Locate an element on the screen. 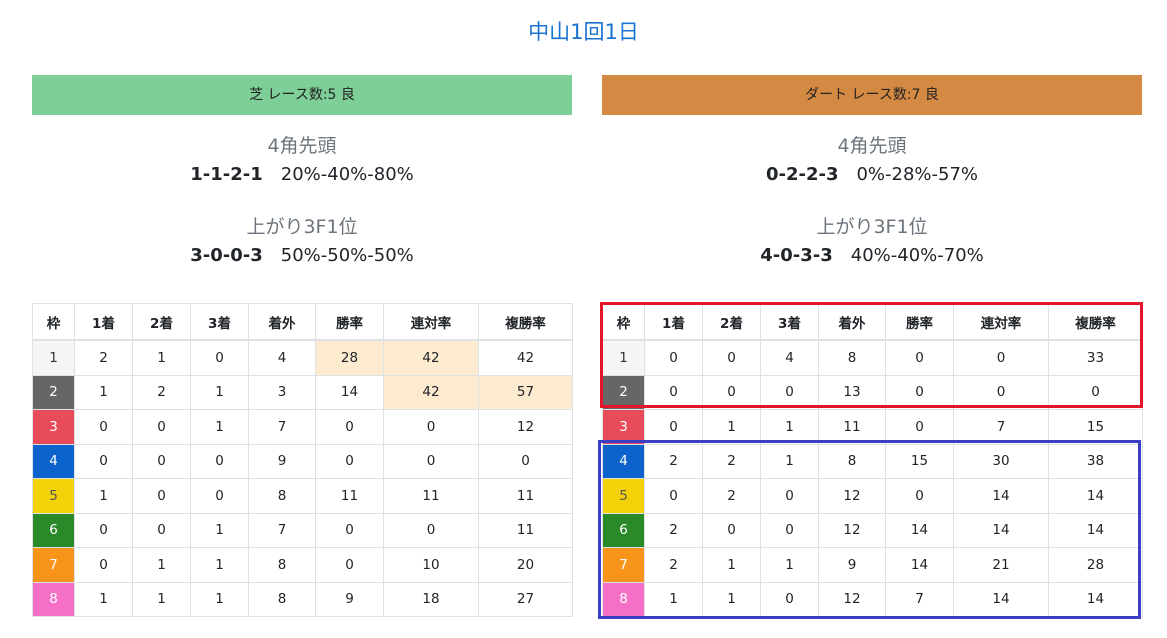  table-row: 2 1 2 1 3 14 42 57 is located at coordinates (302, 392).